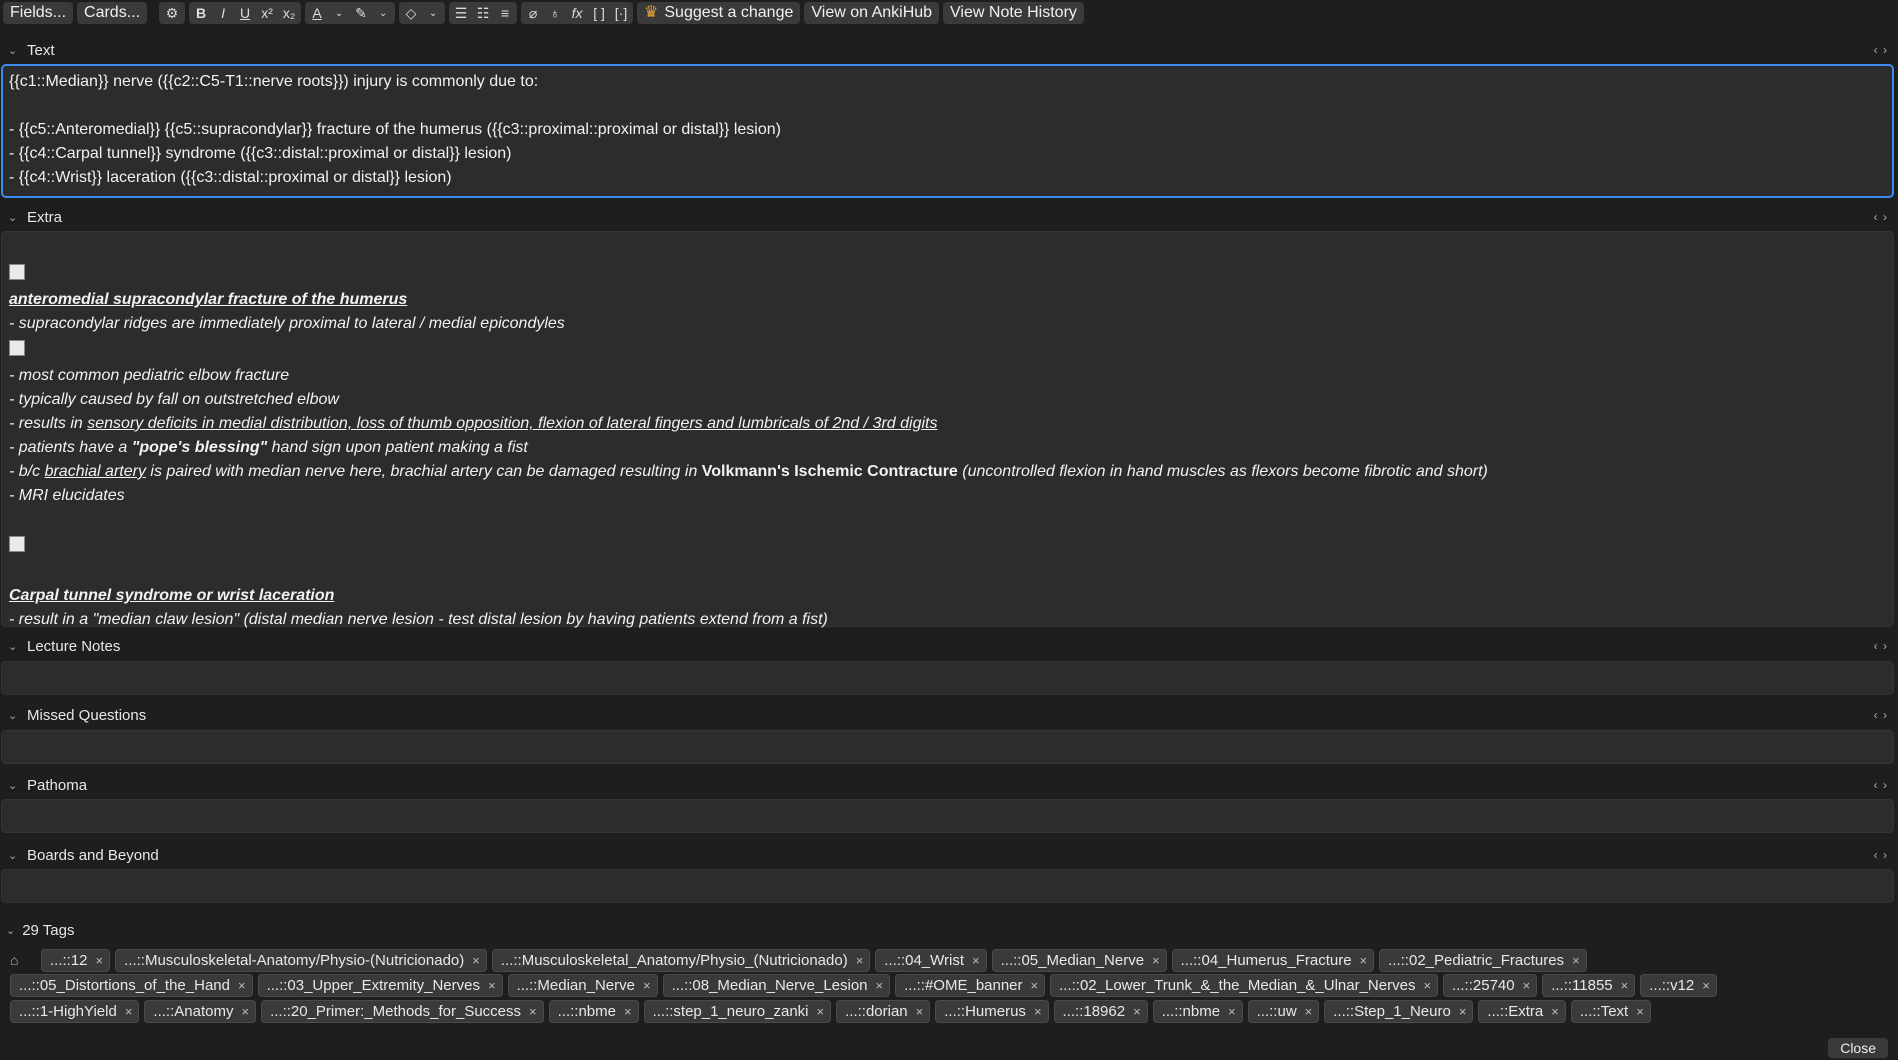  Describe the element at coordinates (949, 855) in the screenshot. I see `field-header-boards-beyond: ⌄ Boards and Beyond ‹ ›` at that location.